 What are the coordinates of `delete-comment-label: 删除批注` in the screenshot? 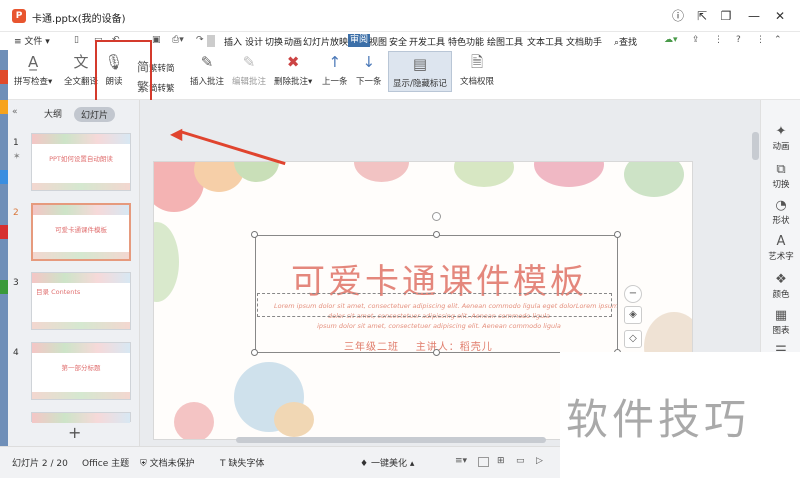 It's located at (291, 82).